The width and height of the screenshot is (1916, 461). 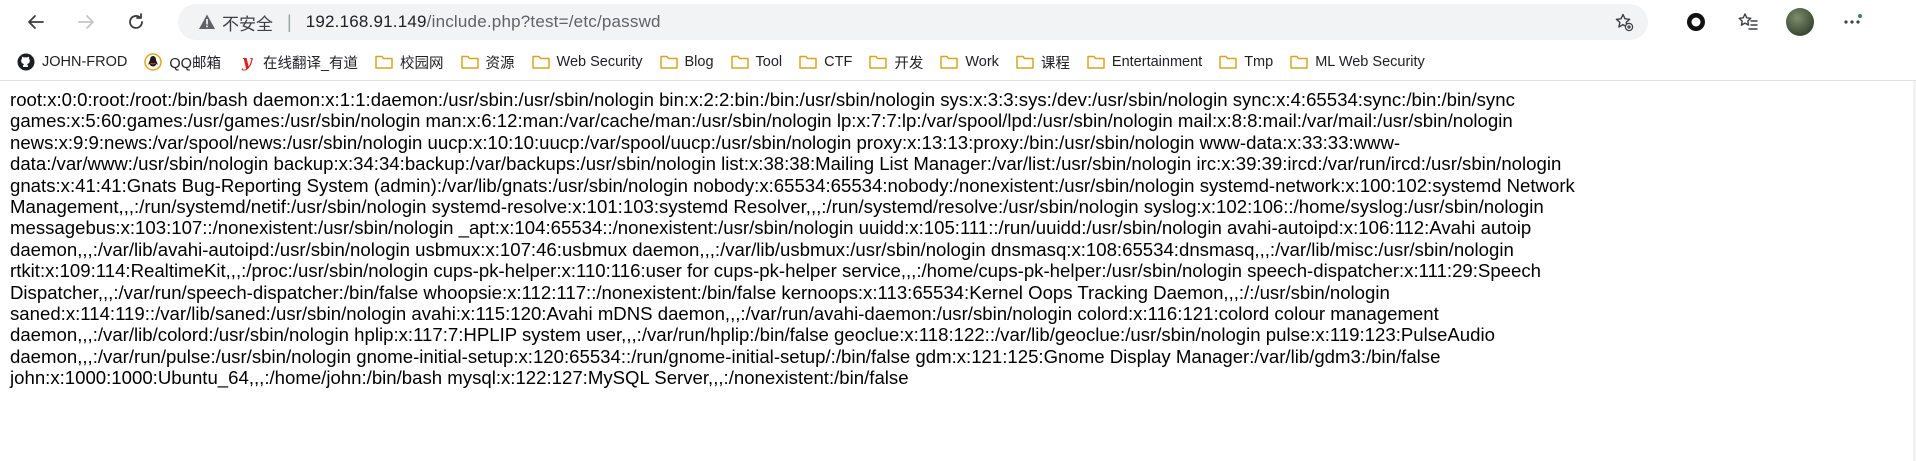 What do you see at coordinates (909, 63) in the screenshot?
I see `bookmark-label: 开发` at bounding box center [909, 63].